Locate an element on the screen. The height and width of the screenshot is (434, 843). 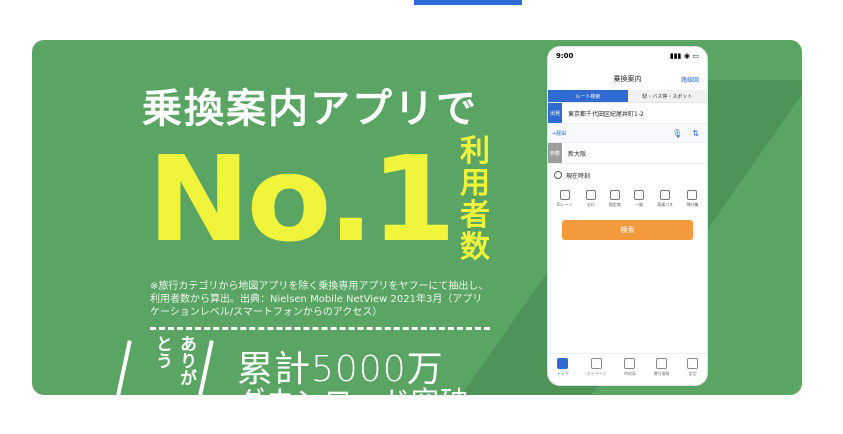
search-button: 検索 is located at coordinates (627, 230).